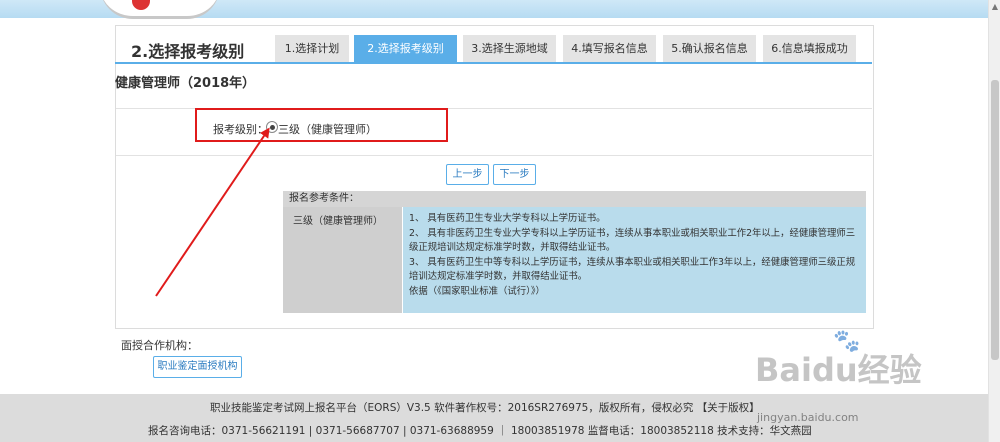 The width and height of the screenshot is (1000, 442). What do you see at coordinates (808, 417) in the screenshot?
I see `watermark-url: jingyan.baidu.com` at bounding box center [808, 417].